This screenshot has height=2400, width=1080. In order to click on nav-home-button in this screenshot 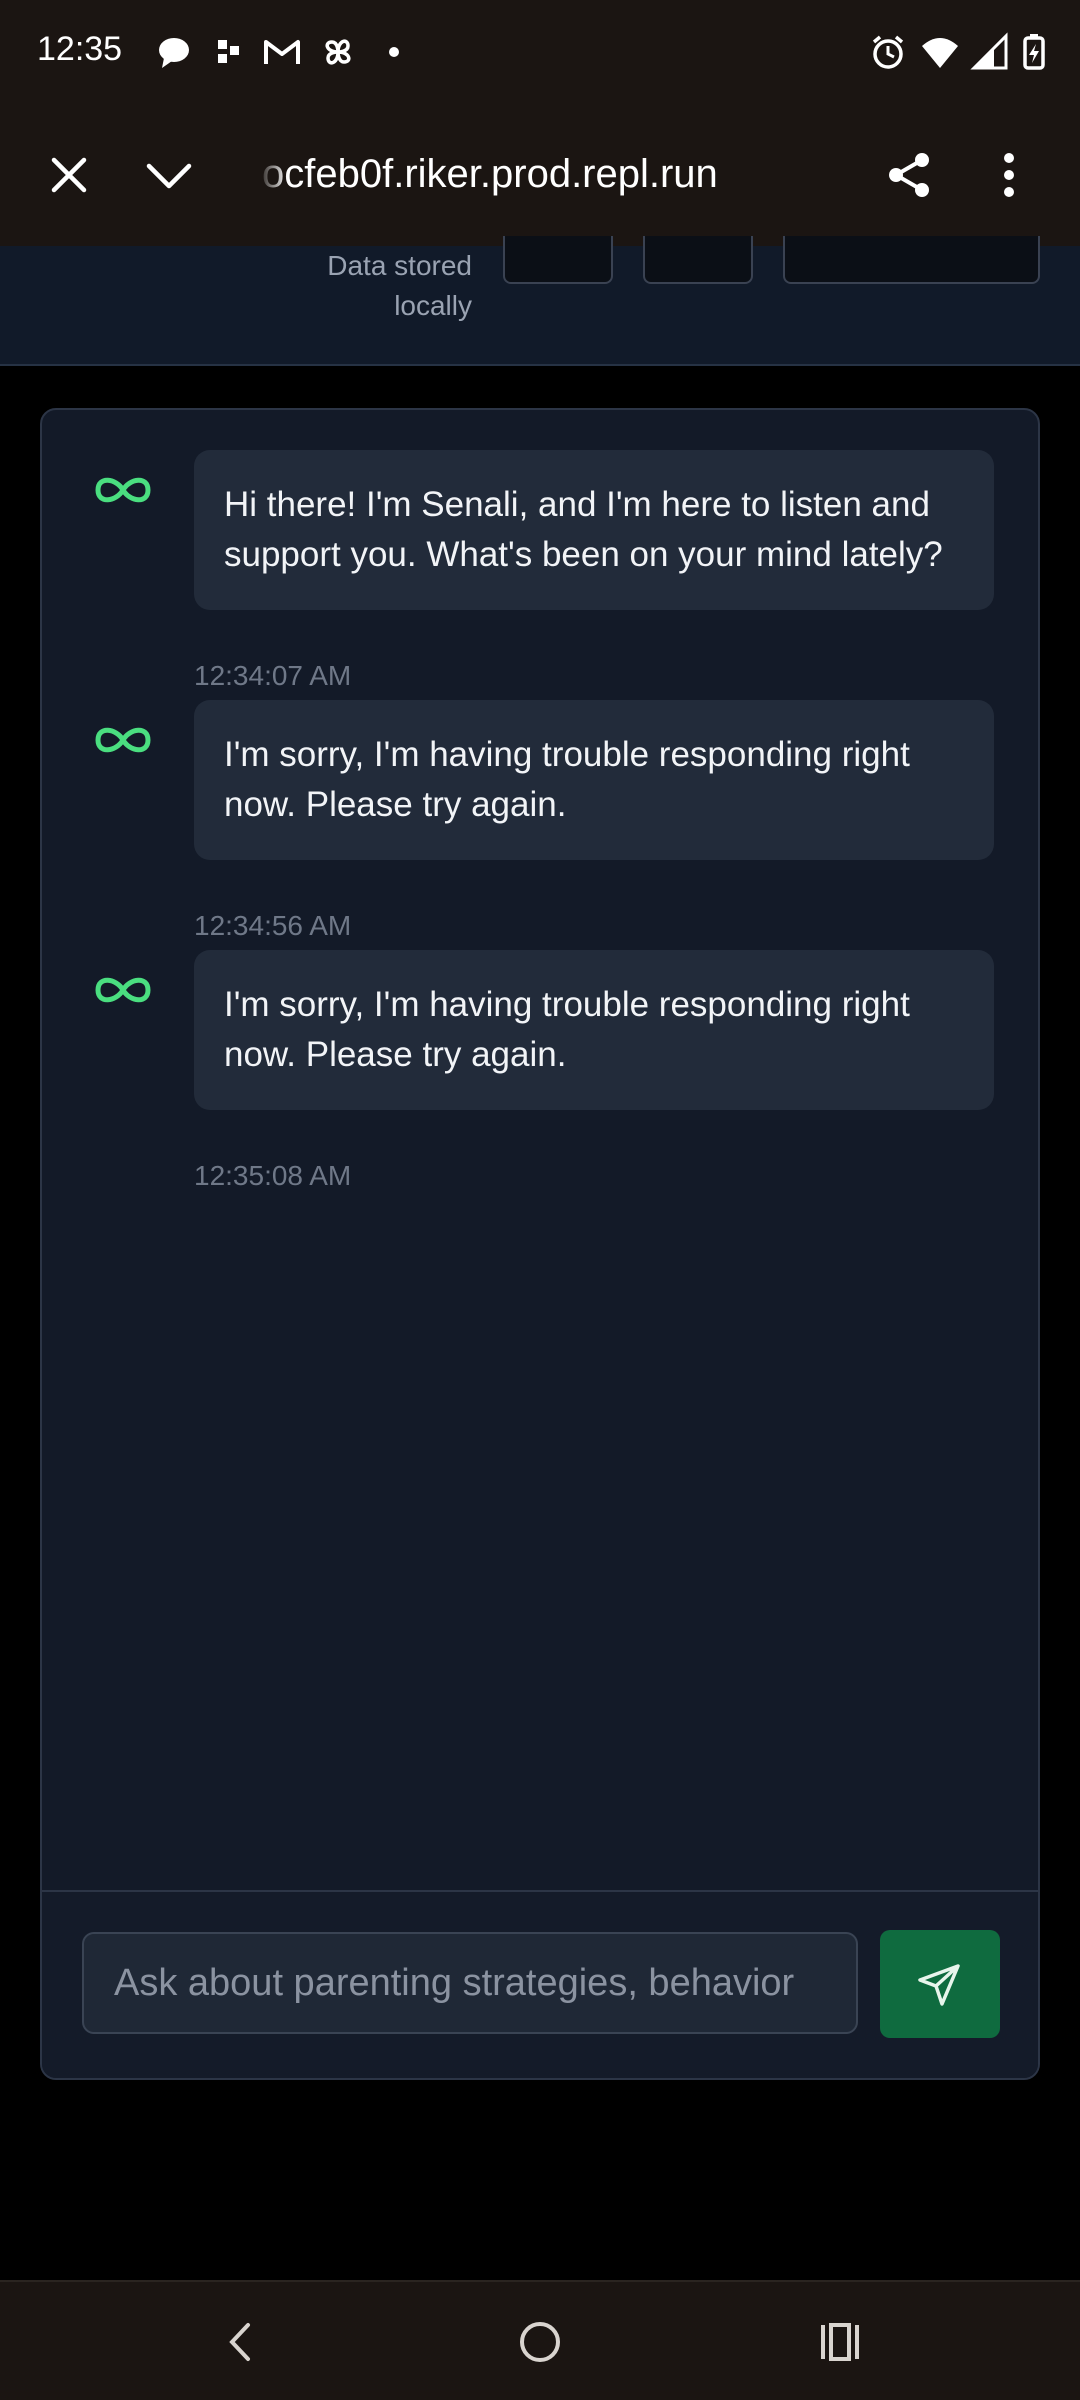, I will do `click(540, 2342)`.